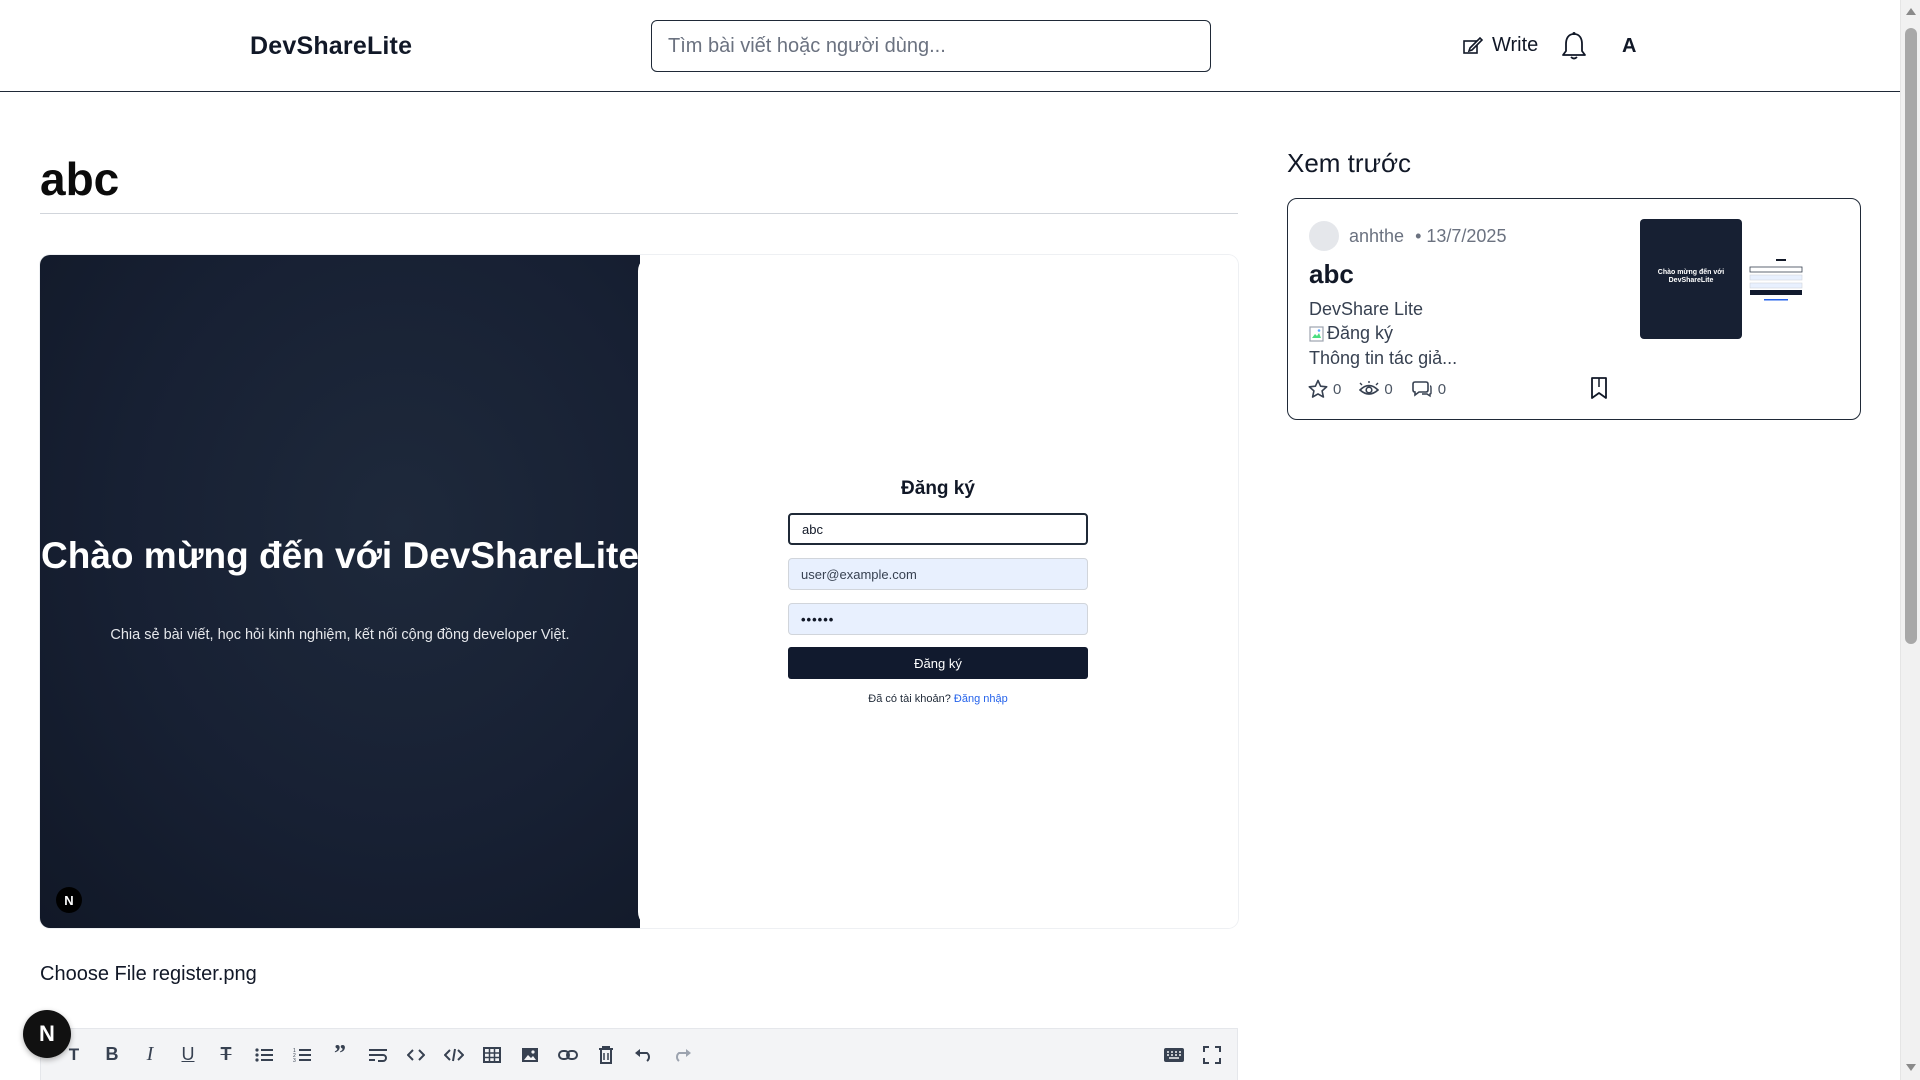 The width and height of the screenshot is (1920, 1080). What do you see at coordinates (1212, 1055) in the screenshot?
I see `fullscreen-icon` at bounding box center [1212, 1055].